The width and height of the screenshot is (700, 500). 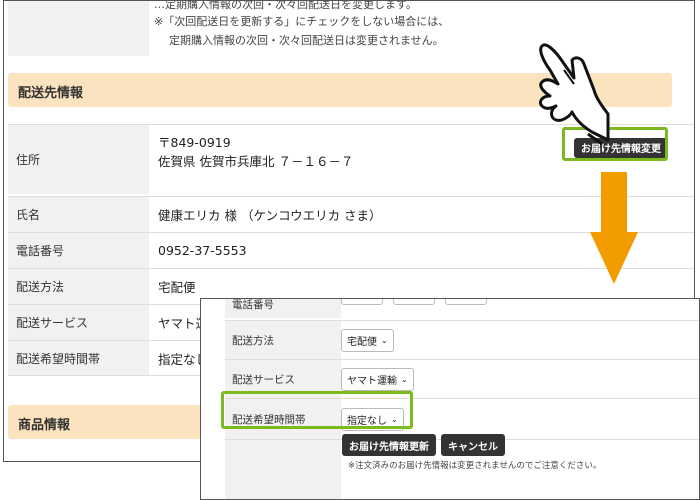 I want to click on hand-pointer-icon, so click(x=574, y=94).